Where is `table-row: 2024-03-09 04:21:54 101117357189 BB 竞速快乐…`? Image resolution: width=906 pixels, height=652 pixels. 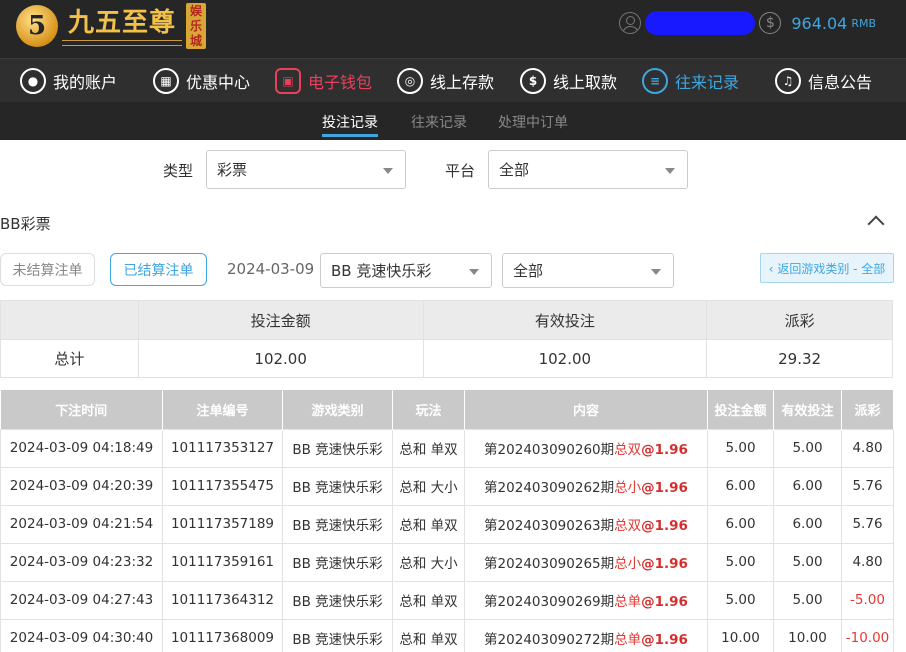 table-row: 2024-03-09 04:21:54 101117357189 BB 竞速快乐… is located at coordinates (447, 524).